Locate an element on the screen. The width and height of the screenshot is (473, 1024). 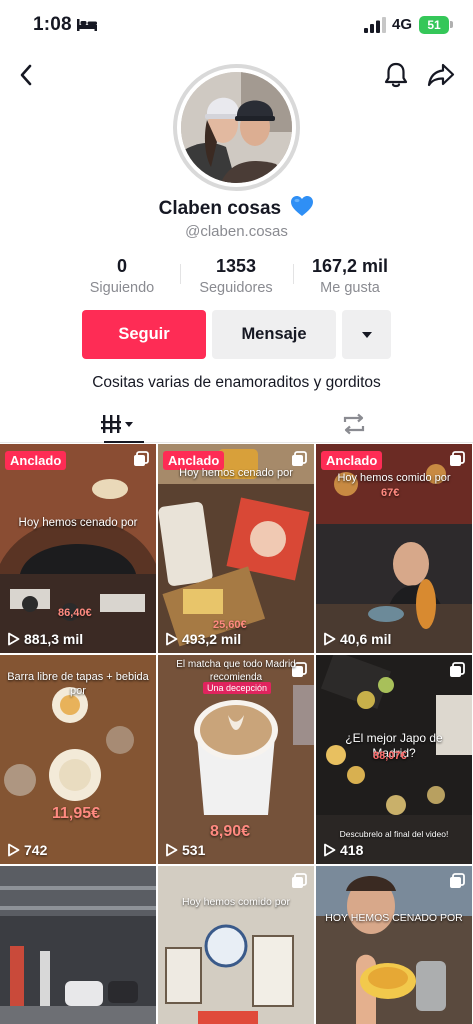
video-views-count: 40,6 mil is located at coordinates (366, 639).